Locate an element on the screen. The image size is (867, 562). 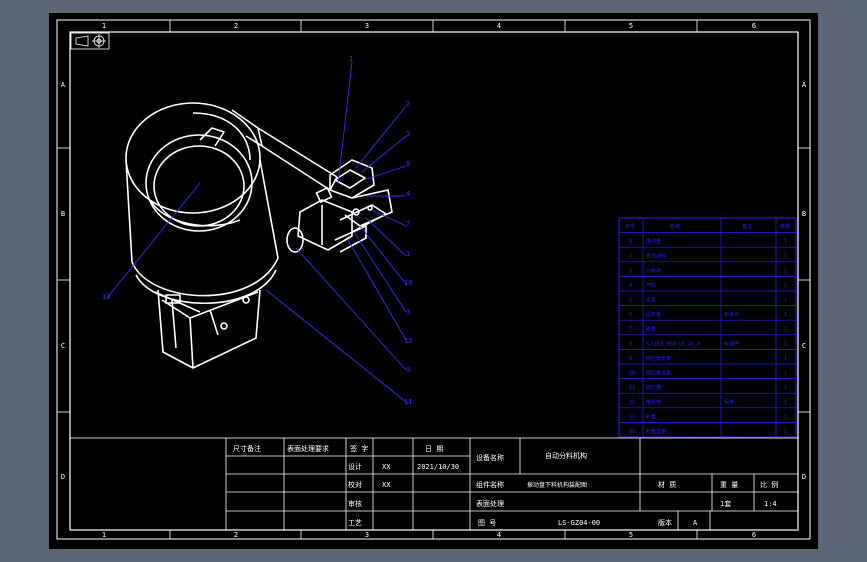
bom-cell-name: 气缸 is located at coordinates (651, 285).